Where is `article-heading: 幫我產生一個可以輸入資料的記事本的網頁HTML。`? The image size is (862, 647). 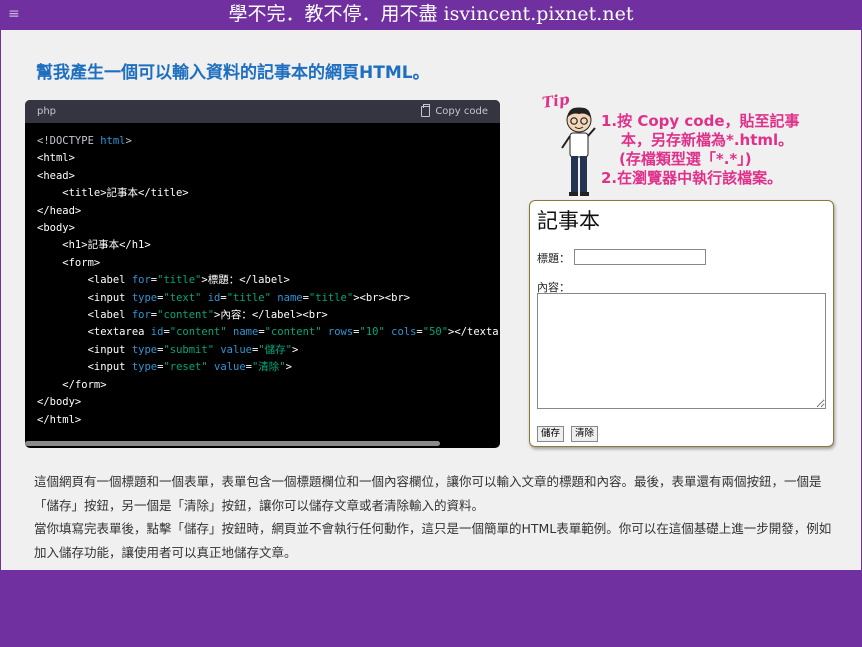 article-heading: 幫我產生一個可以輸入資料的記事本的網頁HTML。 is located at coordinates (233, 73).